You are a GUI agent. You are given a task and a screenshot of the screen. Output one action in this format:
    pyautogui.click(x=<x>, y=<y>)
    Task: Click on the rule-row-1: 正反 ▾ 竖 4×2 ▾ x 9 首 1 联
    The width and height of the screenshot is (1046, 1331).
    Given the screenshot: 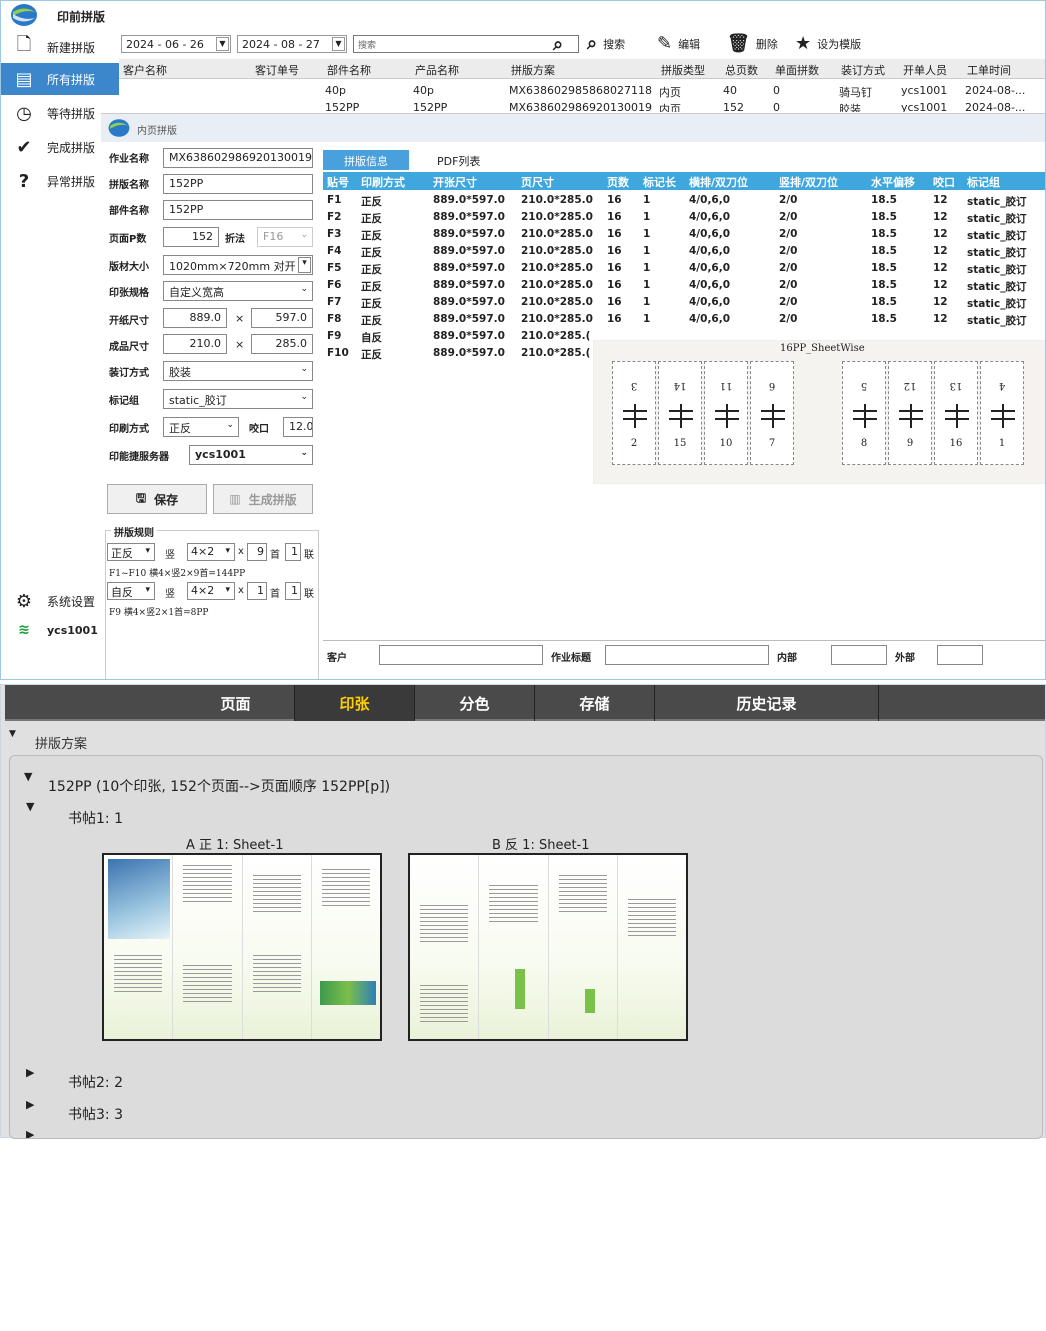 What is the action you would take?
    pyautogui.click(x=213, y=552)
    